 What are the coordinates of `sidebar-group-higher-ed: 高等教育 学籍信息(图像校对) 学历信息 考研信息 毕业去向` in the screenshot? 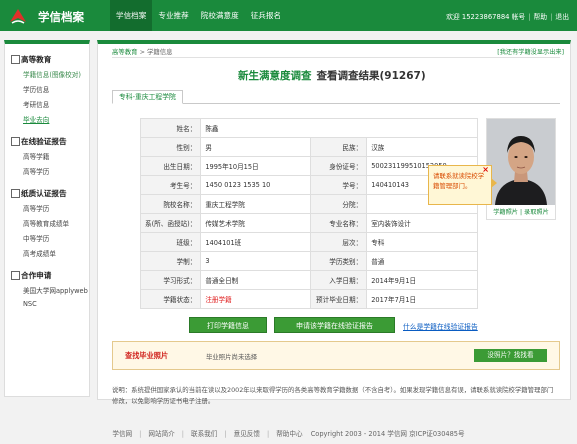 It's located at (50, 89).